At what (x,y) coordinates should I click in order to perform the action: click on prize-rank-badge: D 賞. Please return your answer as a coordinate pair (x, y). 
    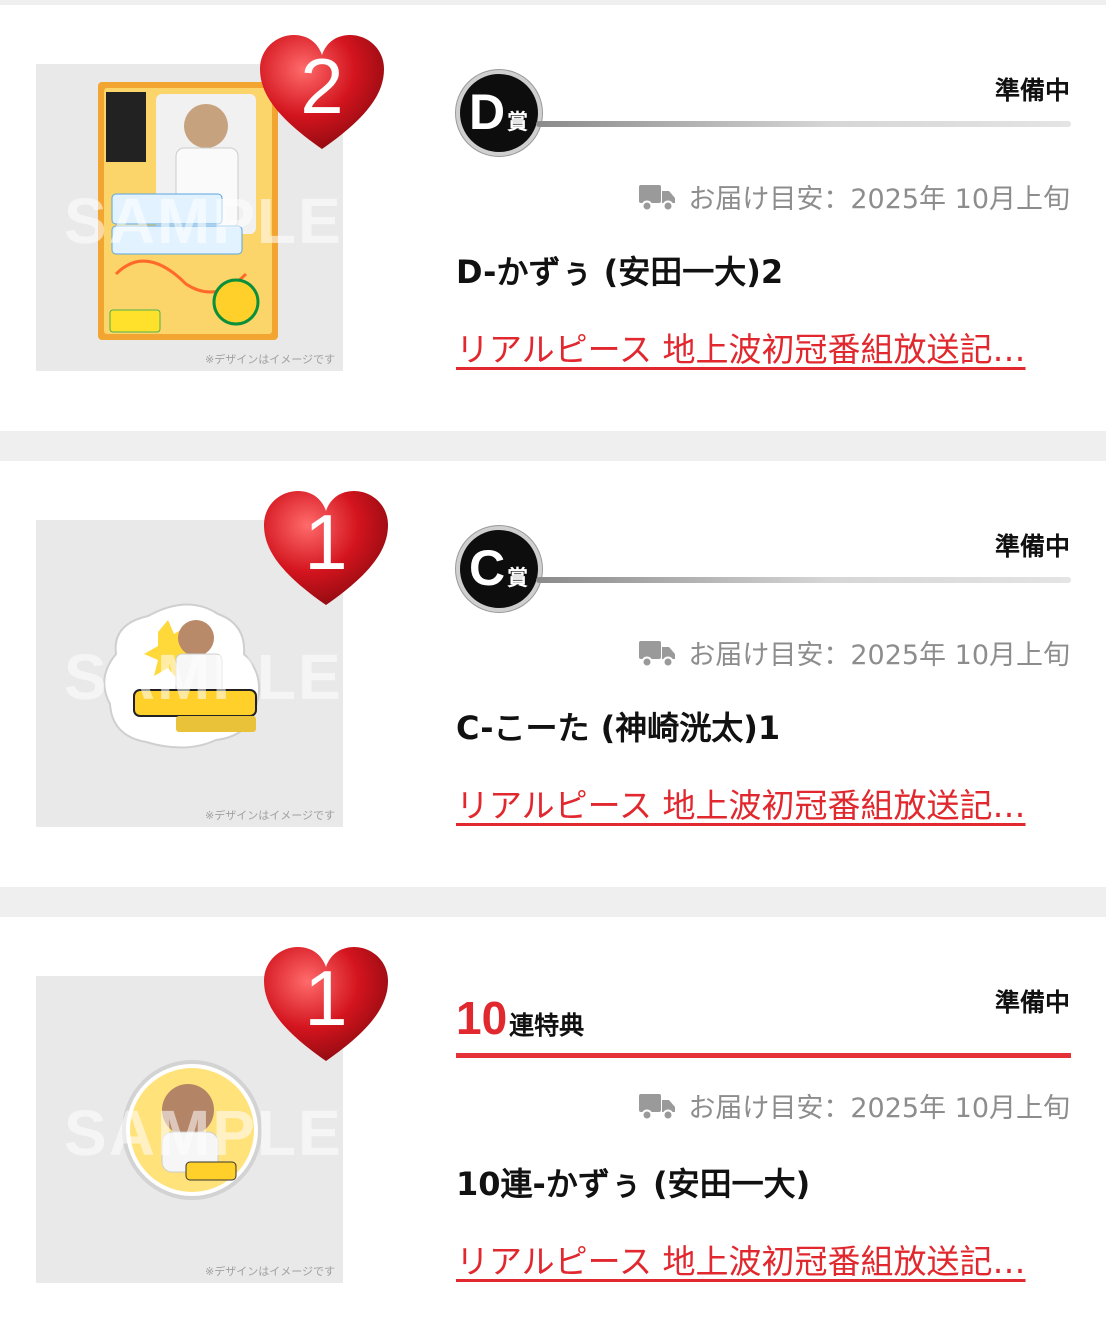
    Looking at the image, I should click on (499, 113).